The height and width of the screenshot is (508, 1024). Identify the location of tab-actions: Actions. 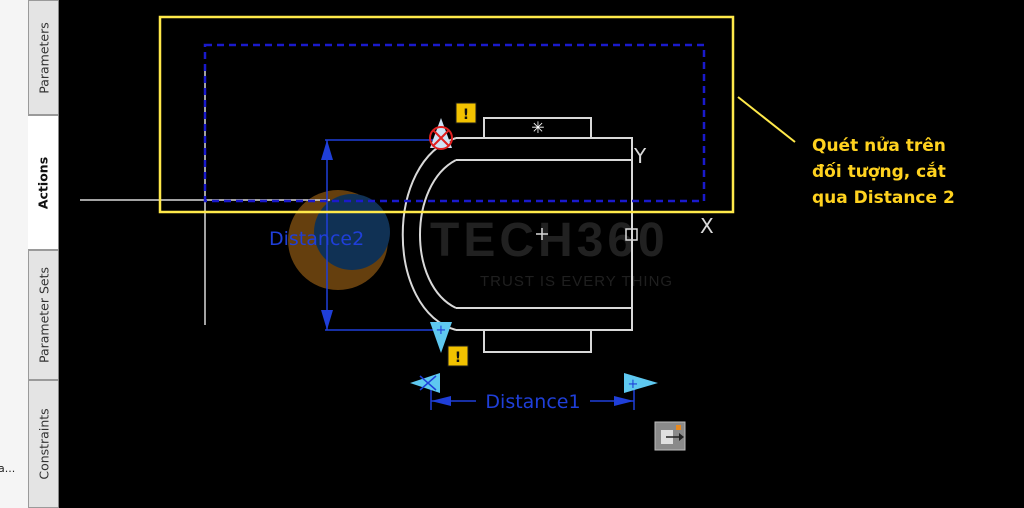
(43, 182).